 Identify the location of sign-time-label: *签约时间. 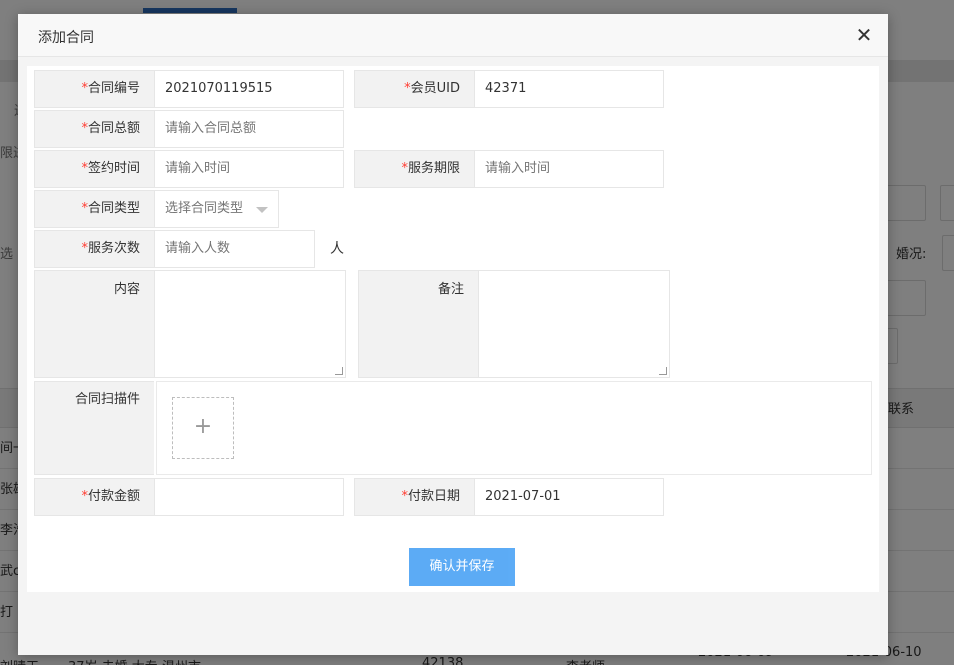
(94, 169).